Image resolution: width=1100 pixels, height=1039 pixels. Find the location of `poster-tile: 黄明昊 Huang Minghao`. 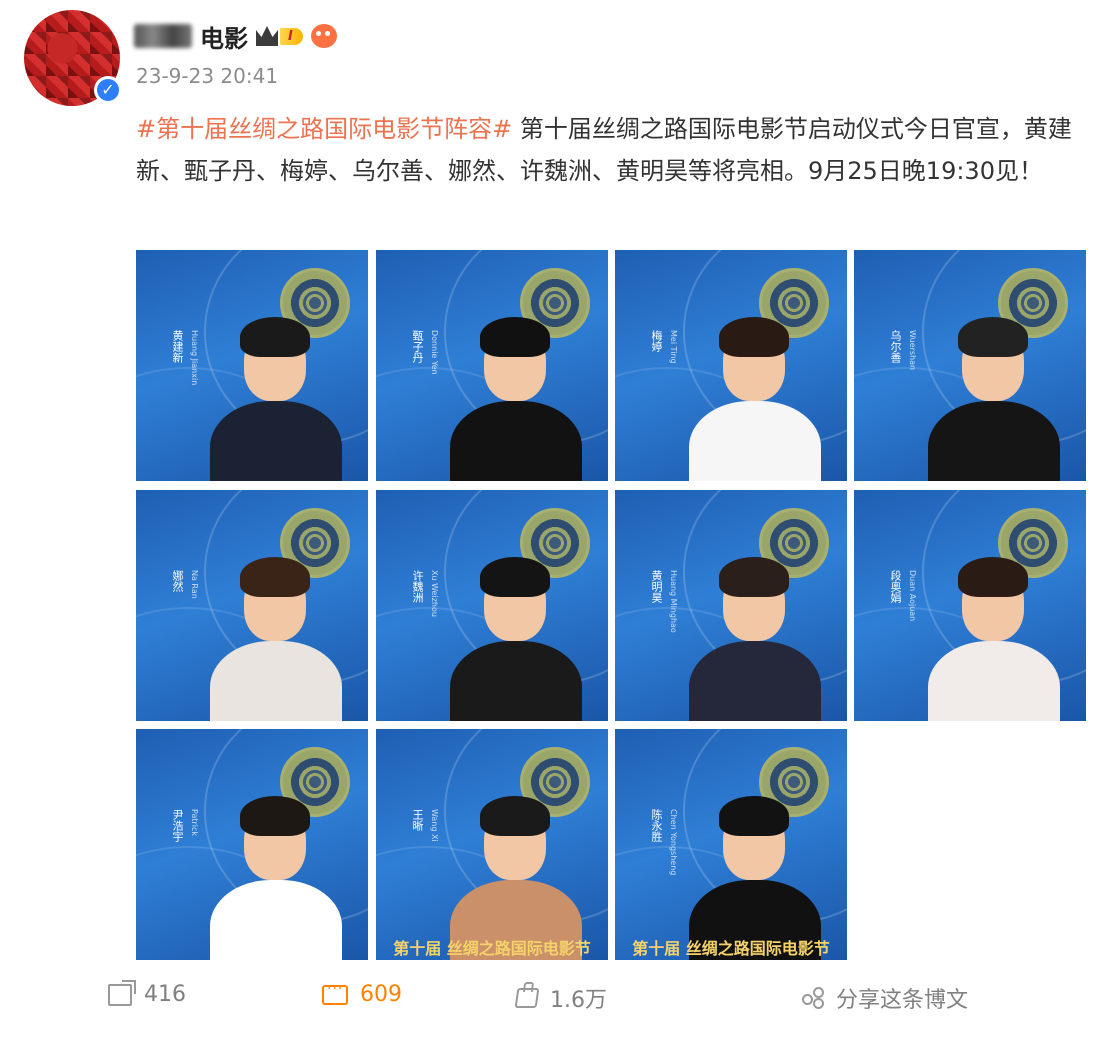

poster-tile: 黄明昊 Huang Minghao is located at coordinates (731, 605).